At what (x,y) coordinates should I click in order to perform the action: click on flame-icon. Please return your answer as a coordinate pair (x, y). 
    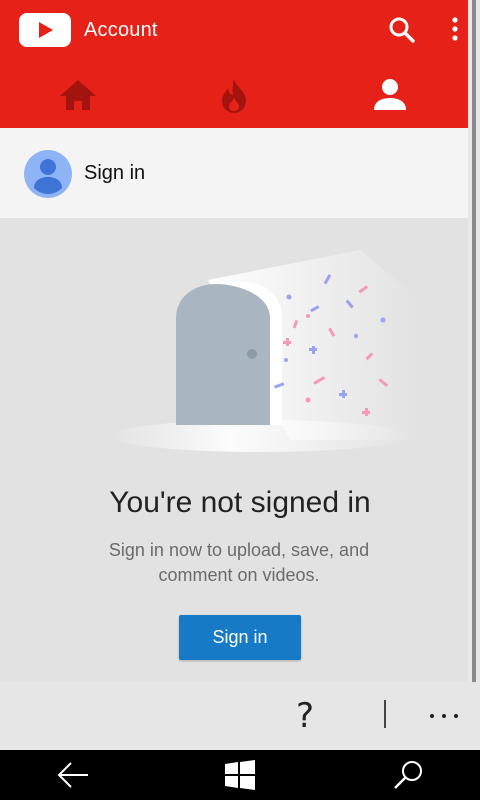
    Looking at the image, I should click on (234, 96).